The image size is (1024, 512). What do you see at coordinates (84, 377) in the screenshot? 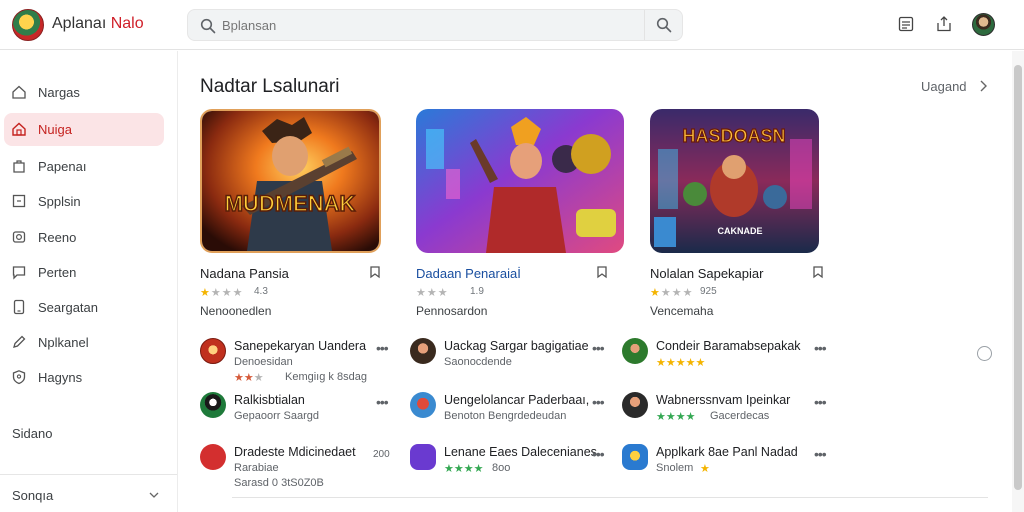
I see `sidebar-item-hagyns: Hagyns` at bounding box center [84, 377].